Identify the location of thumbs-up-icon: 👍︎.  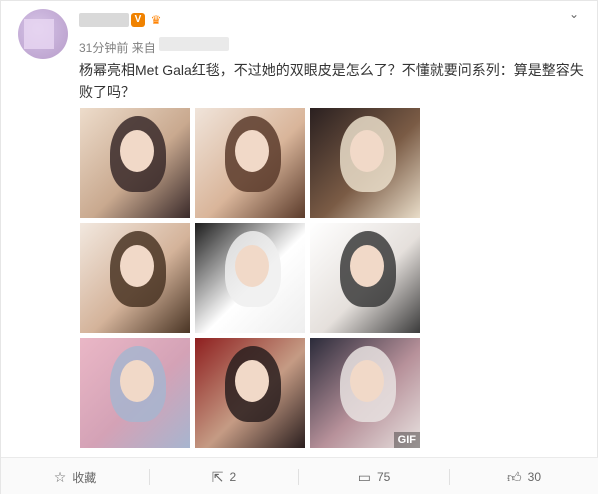
(514, 476).